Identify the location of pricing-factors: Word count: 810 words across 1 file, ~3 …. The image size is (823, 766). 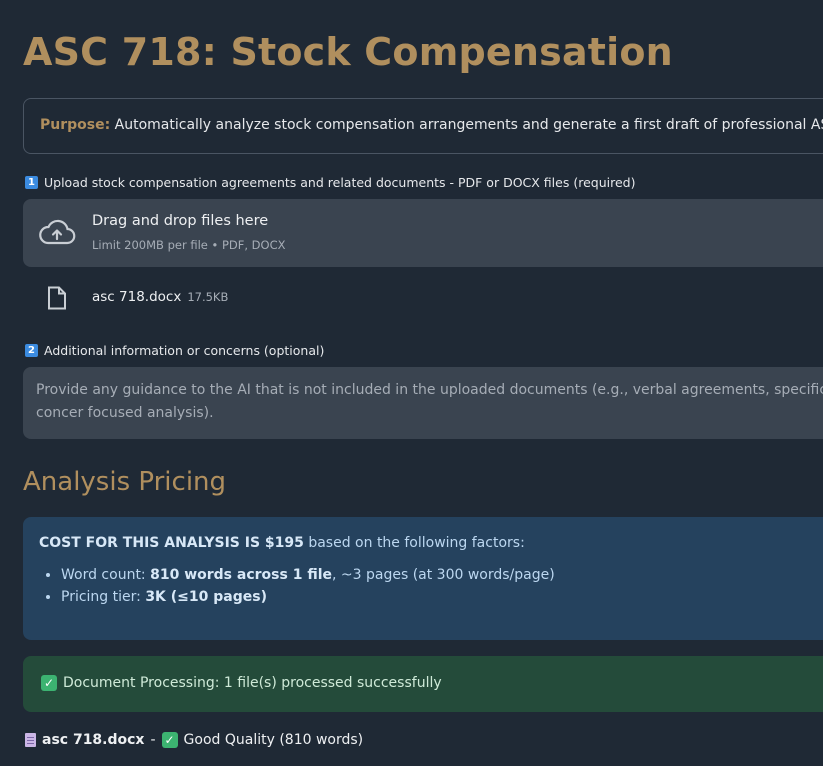
(431, 586).